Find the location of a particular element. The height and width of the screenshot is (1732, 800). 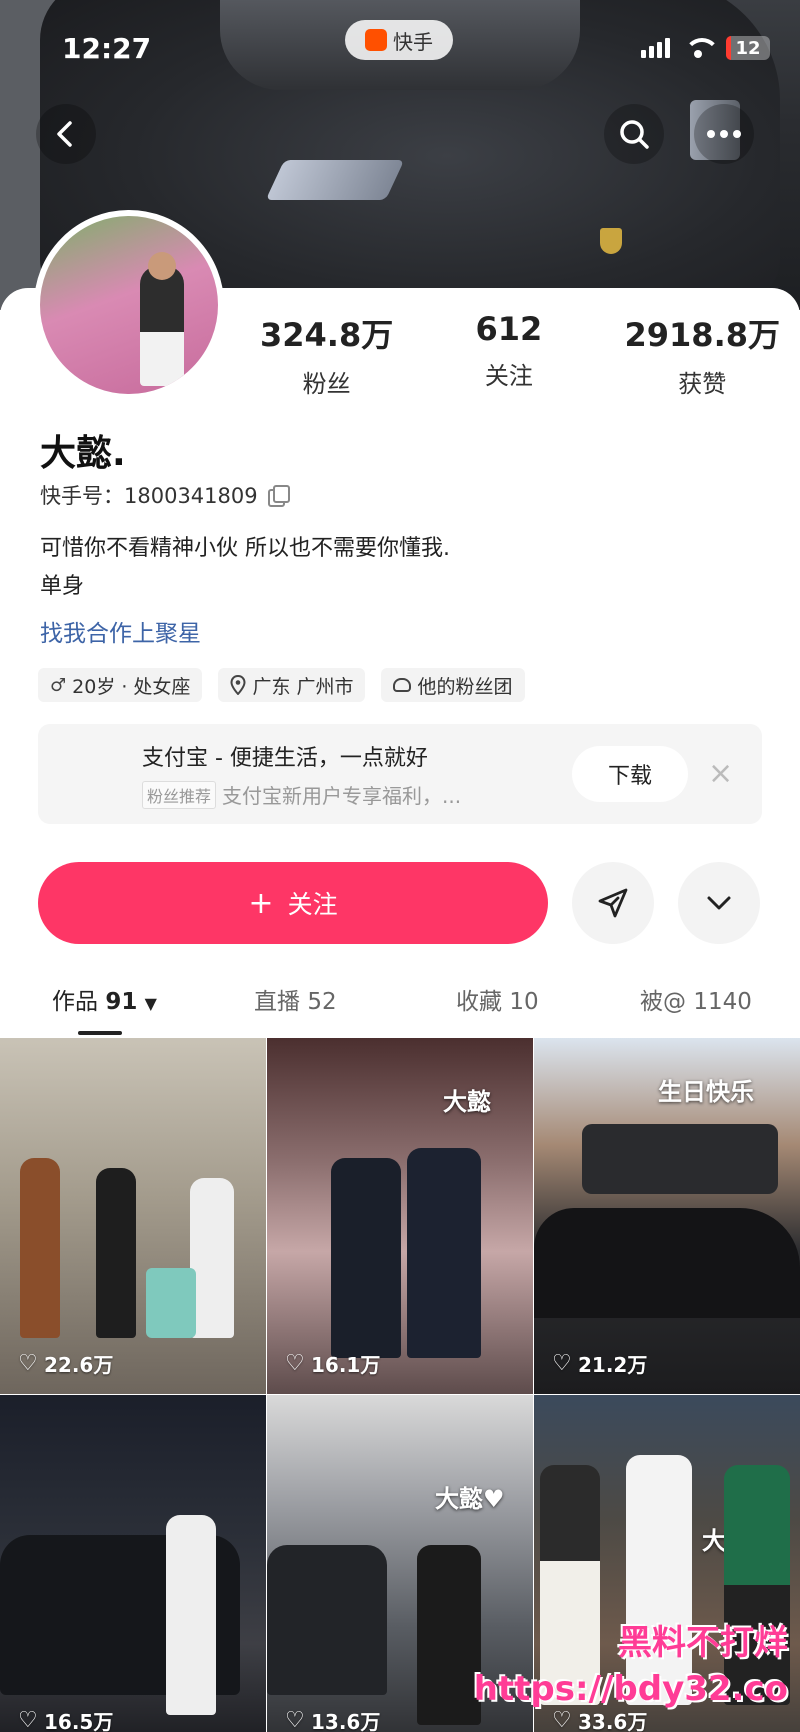

thumbnail-suitcase is located at coordinates (171, 1303).